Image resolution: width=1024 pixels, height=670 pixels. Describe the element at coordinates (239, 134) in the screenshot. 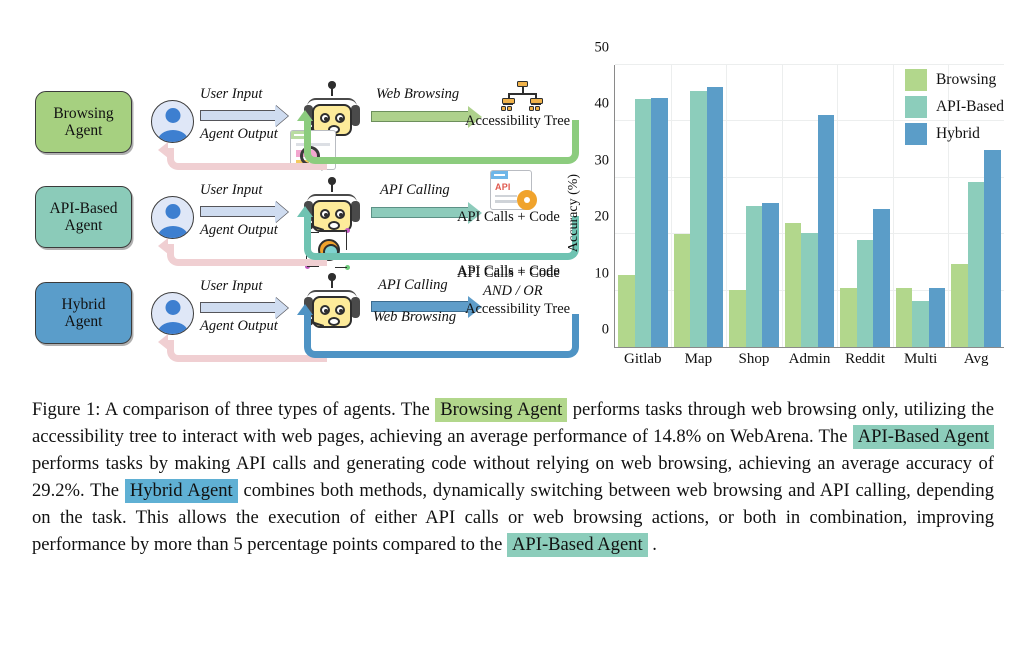

I see `flow-label-agent-output-1: Agent Output` at that location.